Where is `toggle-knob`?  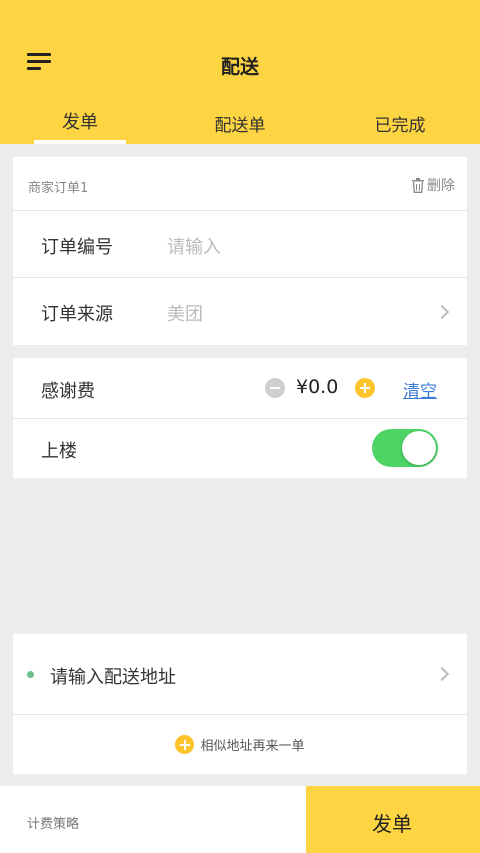 toggle-knob is located at coordinates (419, 448).